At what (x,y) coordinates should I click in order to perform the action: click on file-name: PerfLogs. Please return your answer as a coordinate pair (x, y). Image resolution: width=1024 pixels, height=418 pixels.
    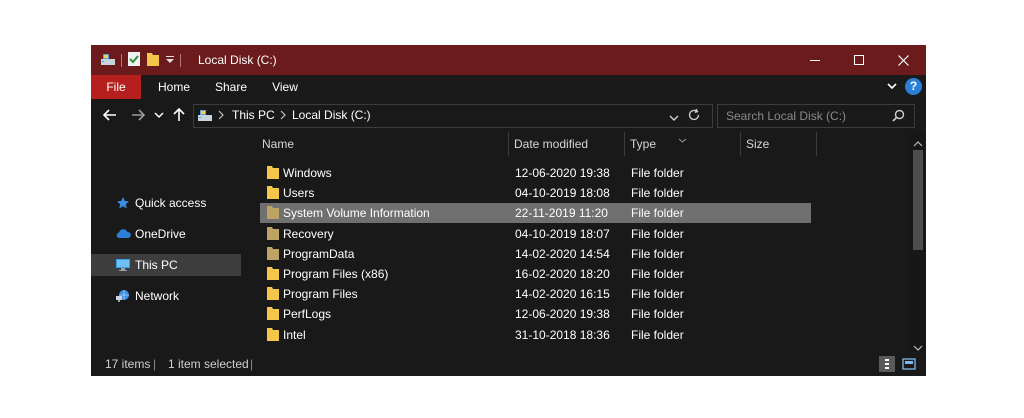
    Looking at the image, I should click on (307, 314).